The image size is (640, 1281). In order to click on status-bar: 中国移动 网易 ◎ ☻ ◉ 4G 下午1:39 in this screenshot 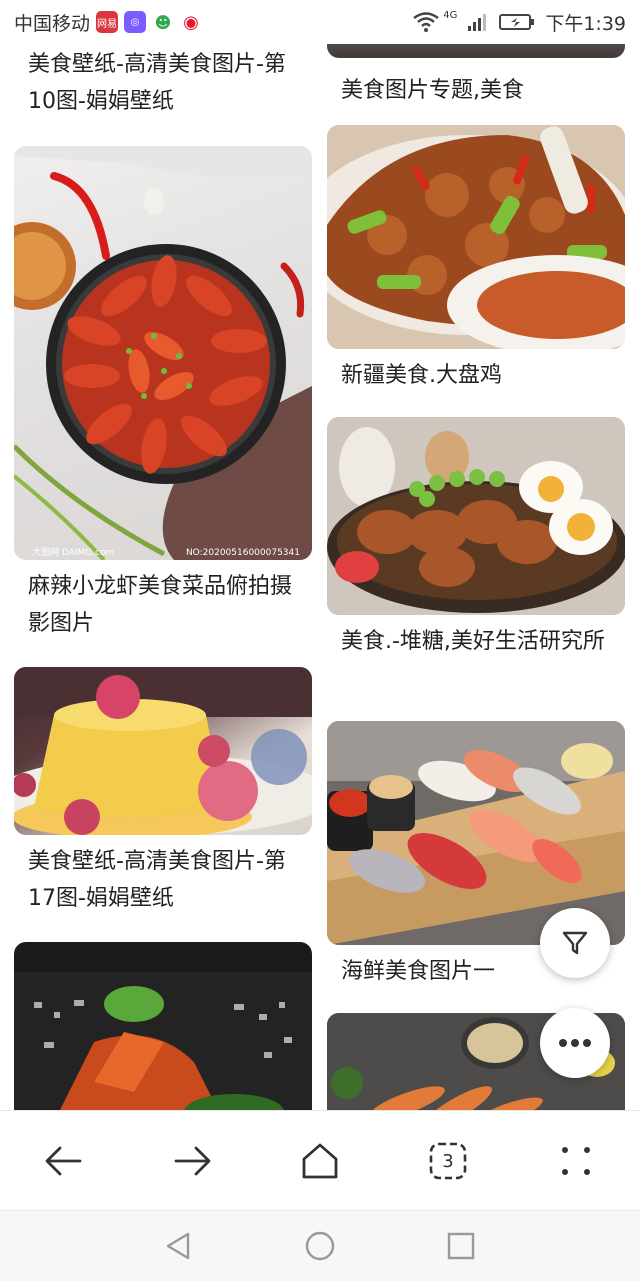, I will do `click(320, 22)`.